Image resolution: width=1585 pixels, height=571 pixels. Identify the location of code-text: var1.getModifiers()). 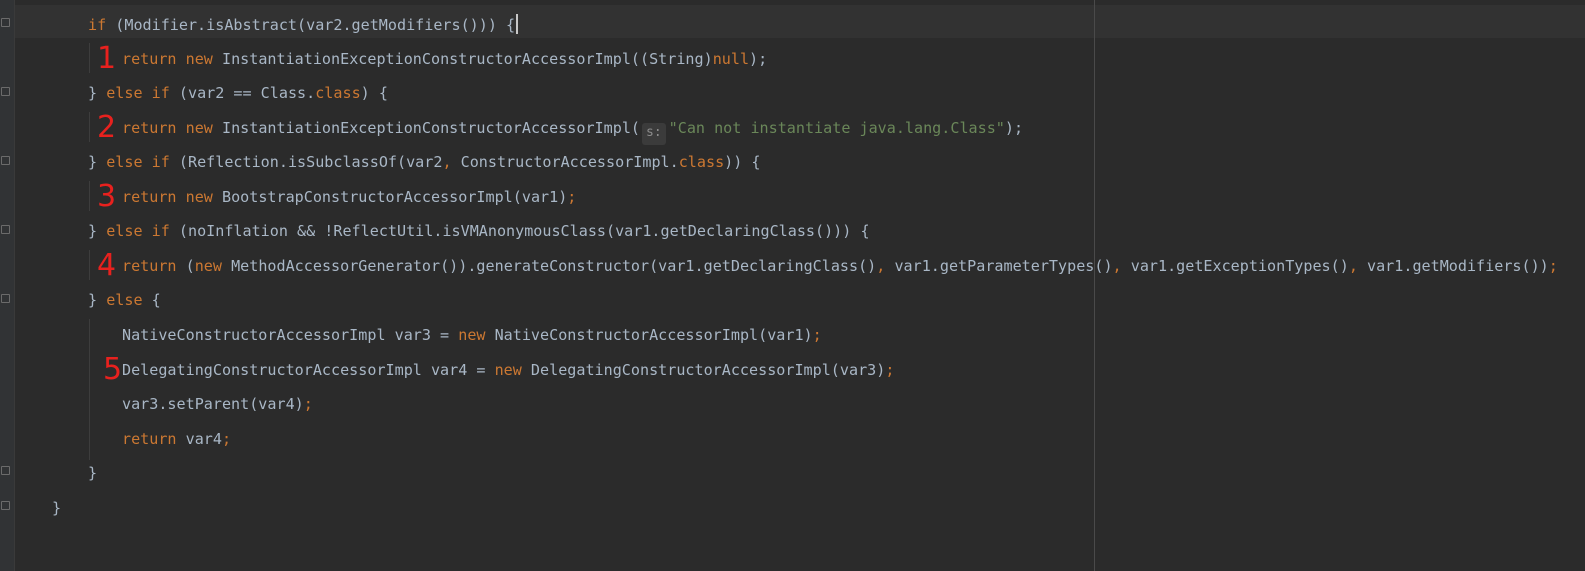
(1453, 266).